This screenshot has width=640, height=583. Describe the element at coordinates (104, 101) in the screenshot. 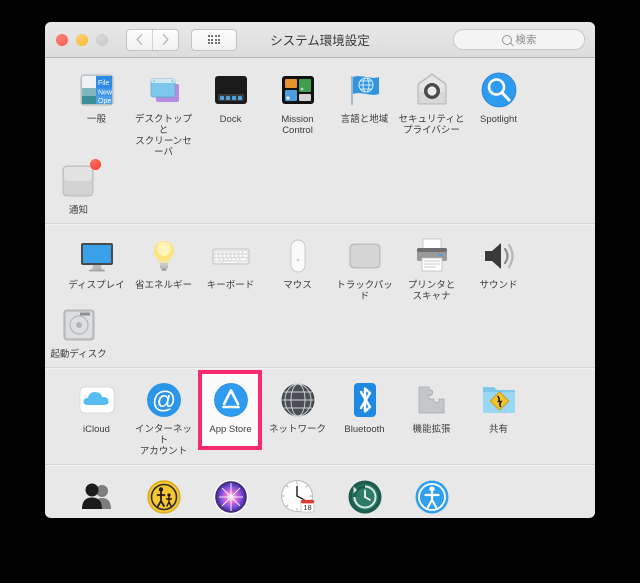

I see `svg-text: Ope` at that location.